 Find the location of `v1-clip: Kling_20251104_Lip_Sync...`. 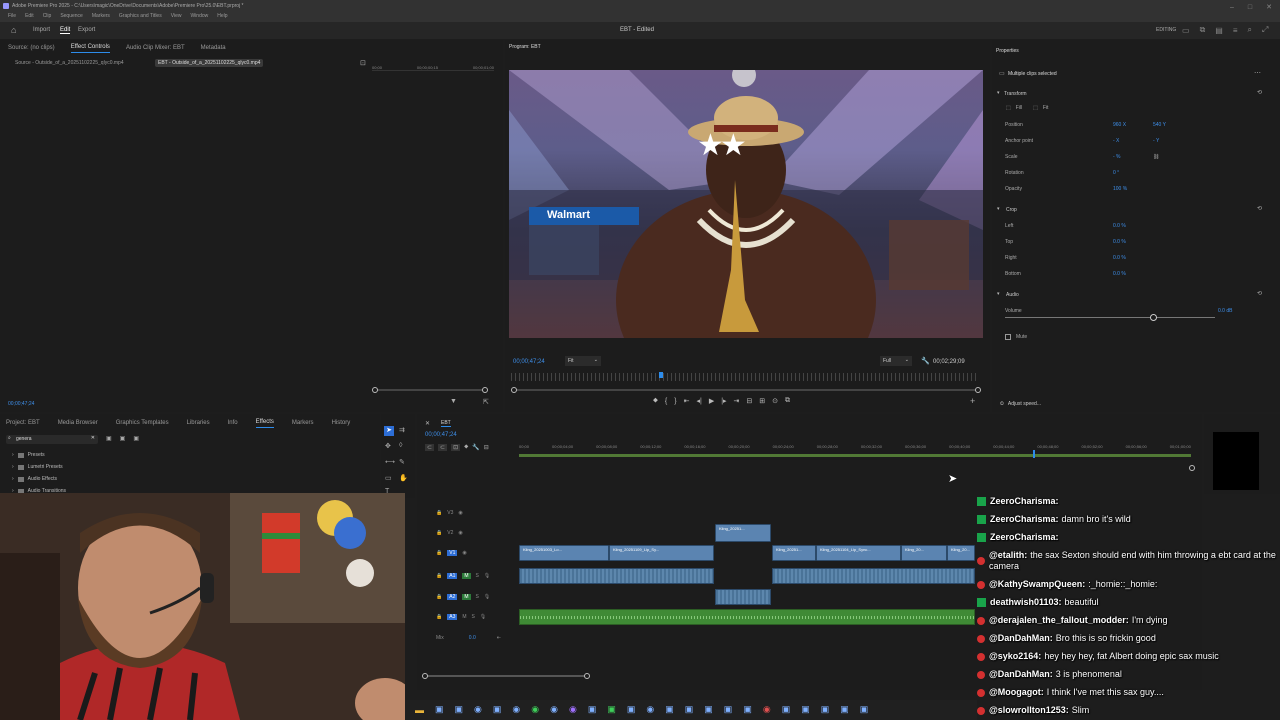

v1-clip: Kling_20251104_Lip_Sync... is located at coordinates (858, 553).